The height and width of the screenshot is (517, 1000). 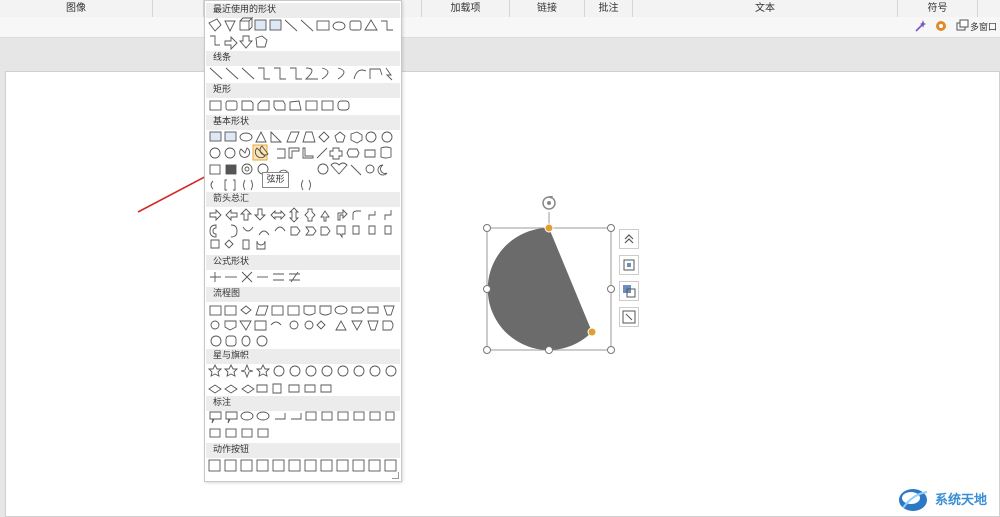 What do you see at coordinates (178, 8) in the screenshot?
I see `ribbon-group-blank` at bounding box center [178, 8].